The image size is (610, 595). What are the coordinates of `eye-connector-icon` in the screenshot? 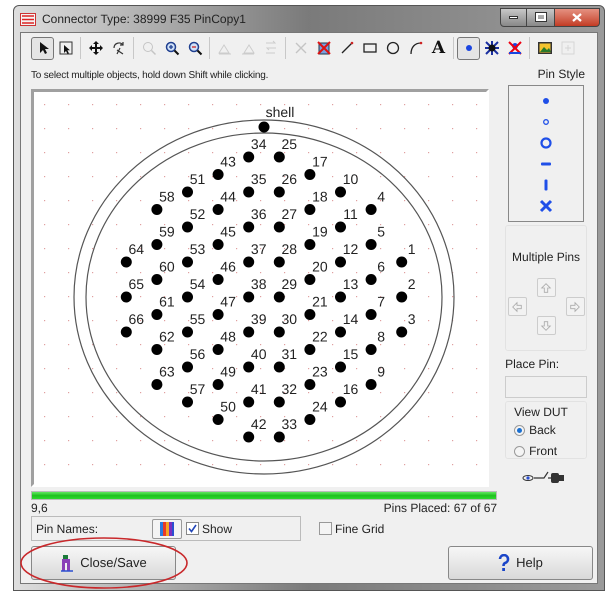 It's located at (544, 477).